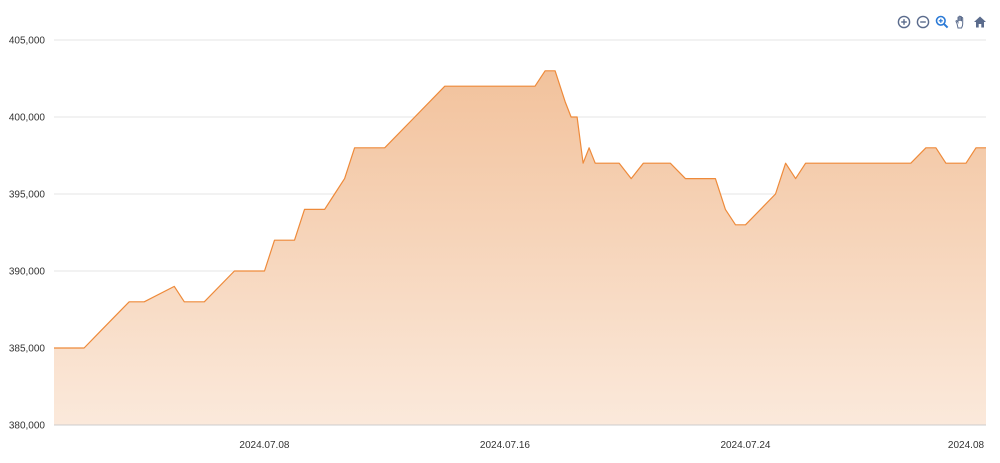 Image resolution: width=1000 pixels, height=463 pixels. I want to click on zoom-out-icon, so click(923, 22).